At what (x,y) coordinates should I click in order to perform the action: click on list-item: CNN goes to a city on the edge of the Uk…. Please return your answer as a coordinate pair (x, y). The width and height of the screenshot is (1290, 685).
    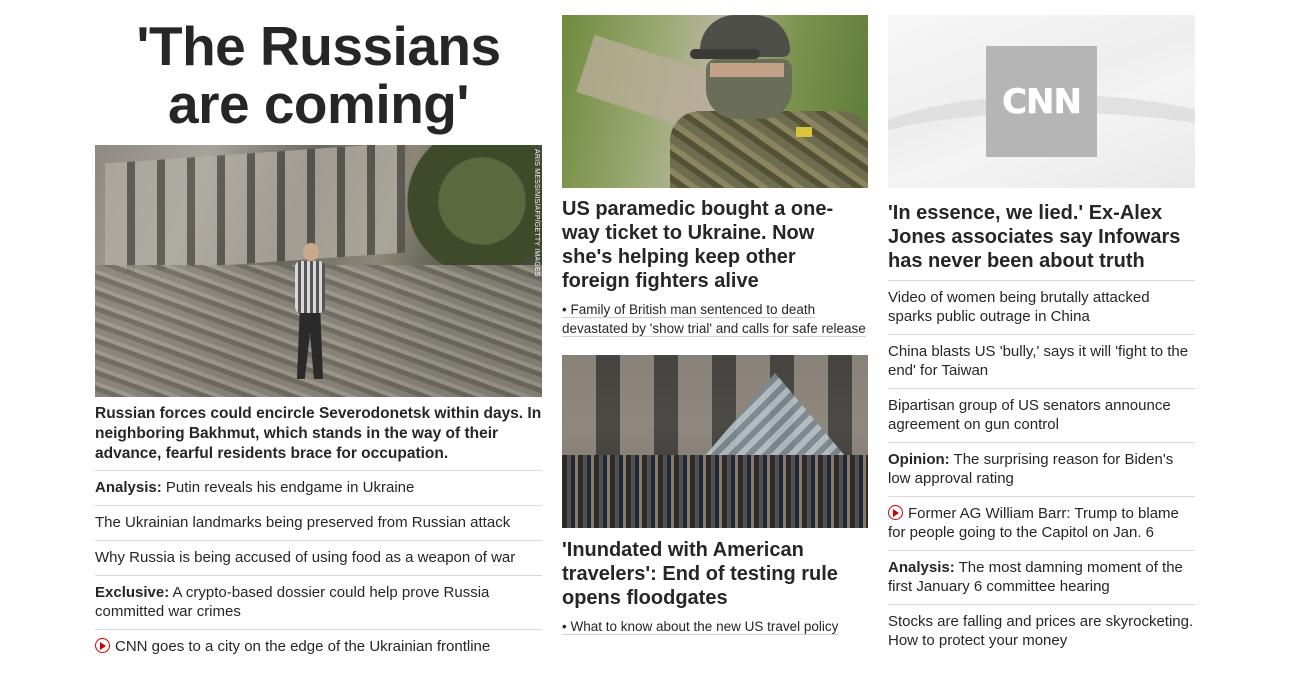
    Looking at the image, I should click on (318, 646).